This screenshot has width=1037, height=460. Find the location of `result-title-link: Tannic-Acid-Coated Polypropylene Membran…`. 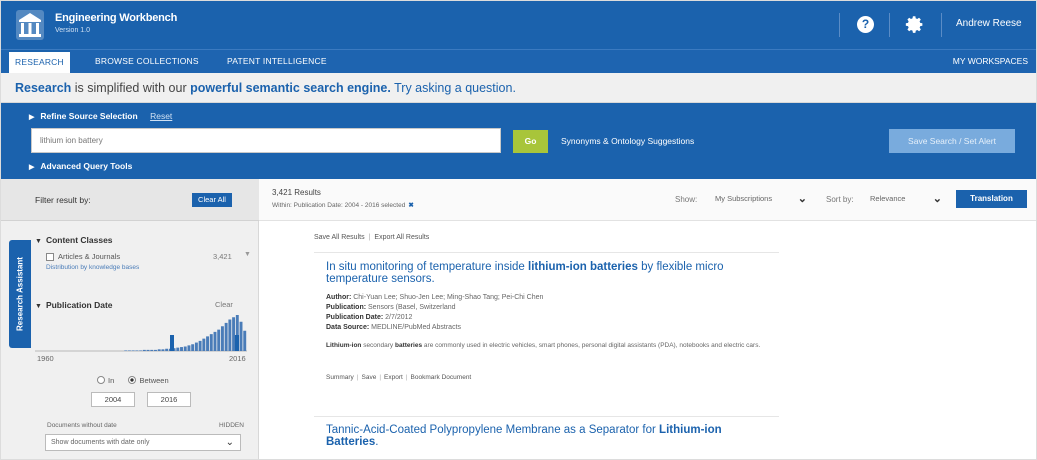

result-title-link: Tannic-Acid-Coated Polypropylene Membran… is located at coordinates (551, 436).